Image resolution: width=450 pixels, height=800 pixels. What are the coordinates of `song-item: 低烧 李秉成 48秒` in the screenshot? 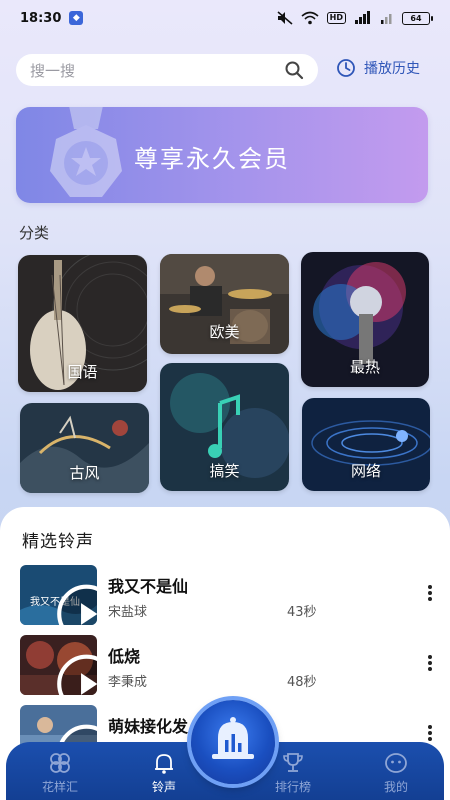 It's located at (225, 667).